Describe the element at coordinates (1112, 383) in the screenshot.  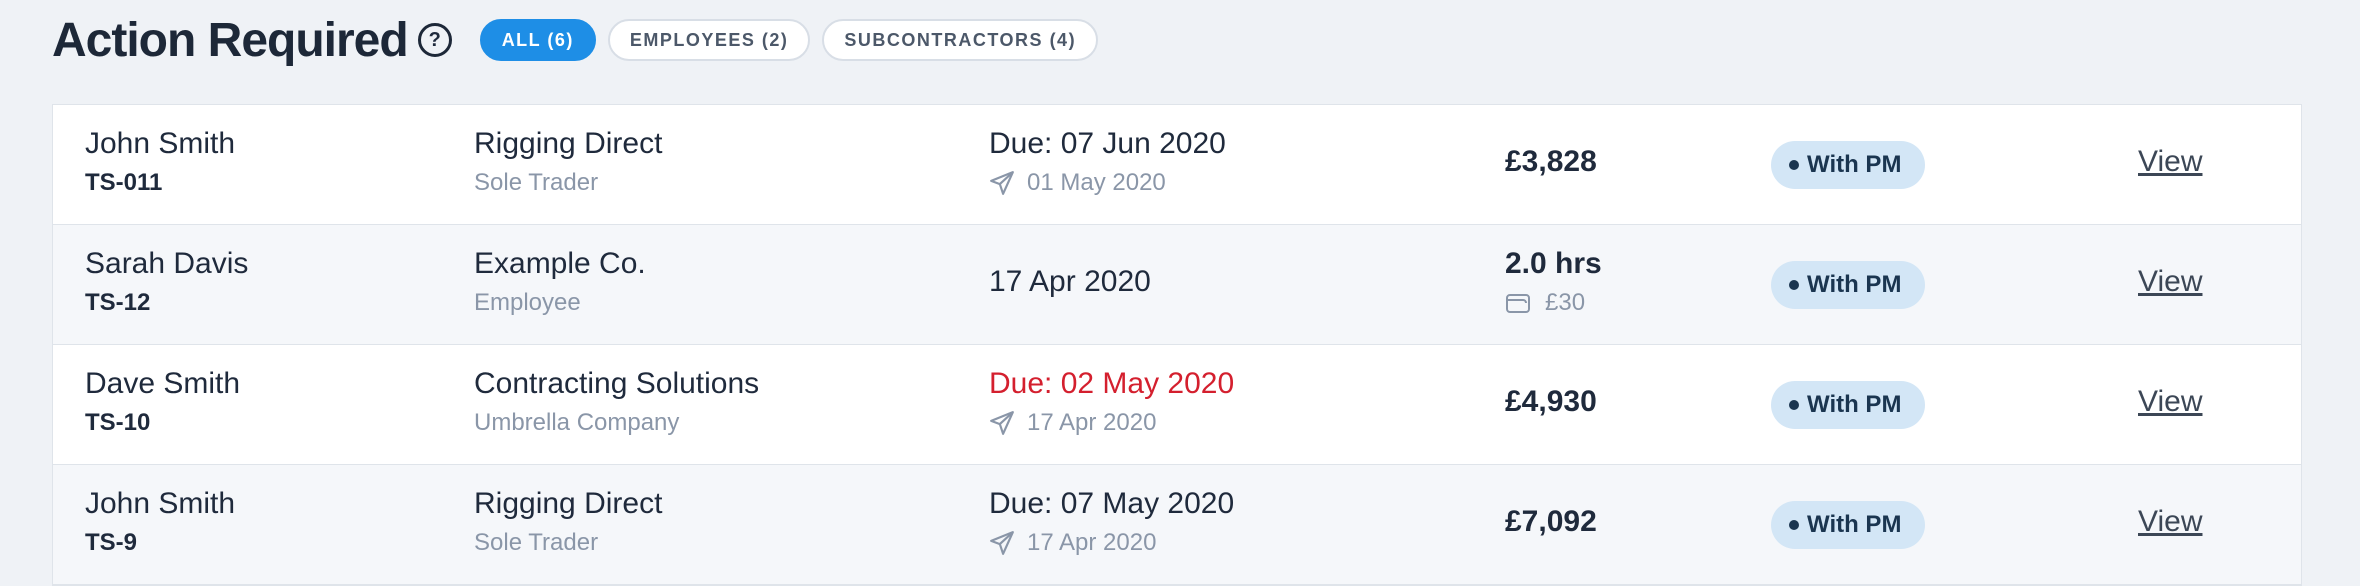
I see `overdue-date: Due: 02 May 2020` at that location.